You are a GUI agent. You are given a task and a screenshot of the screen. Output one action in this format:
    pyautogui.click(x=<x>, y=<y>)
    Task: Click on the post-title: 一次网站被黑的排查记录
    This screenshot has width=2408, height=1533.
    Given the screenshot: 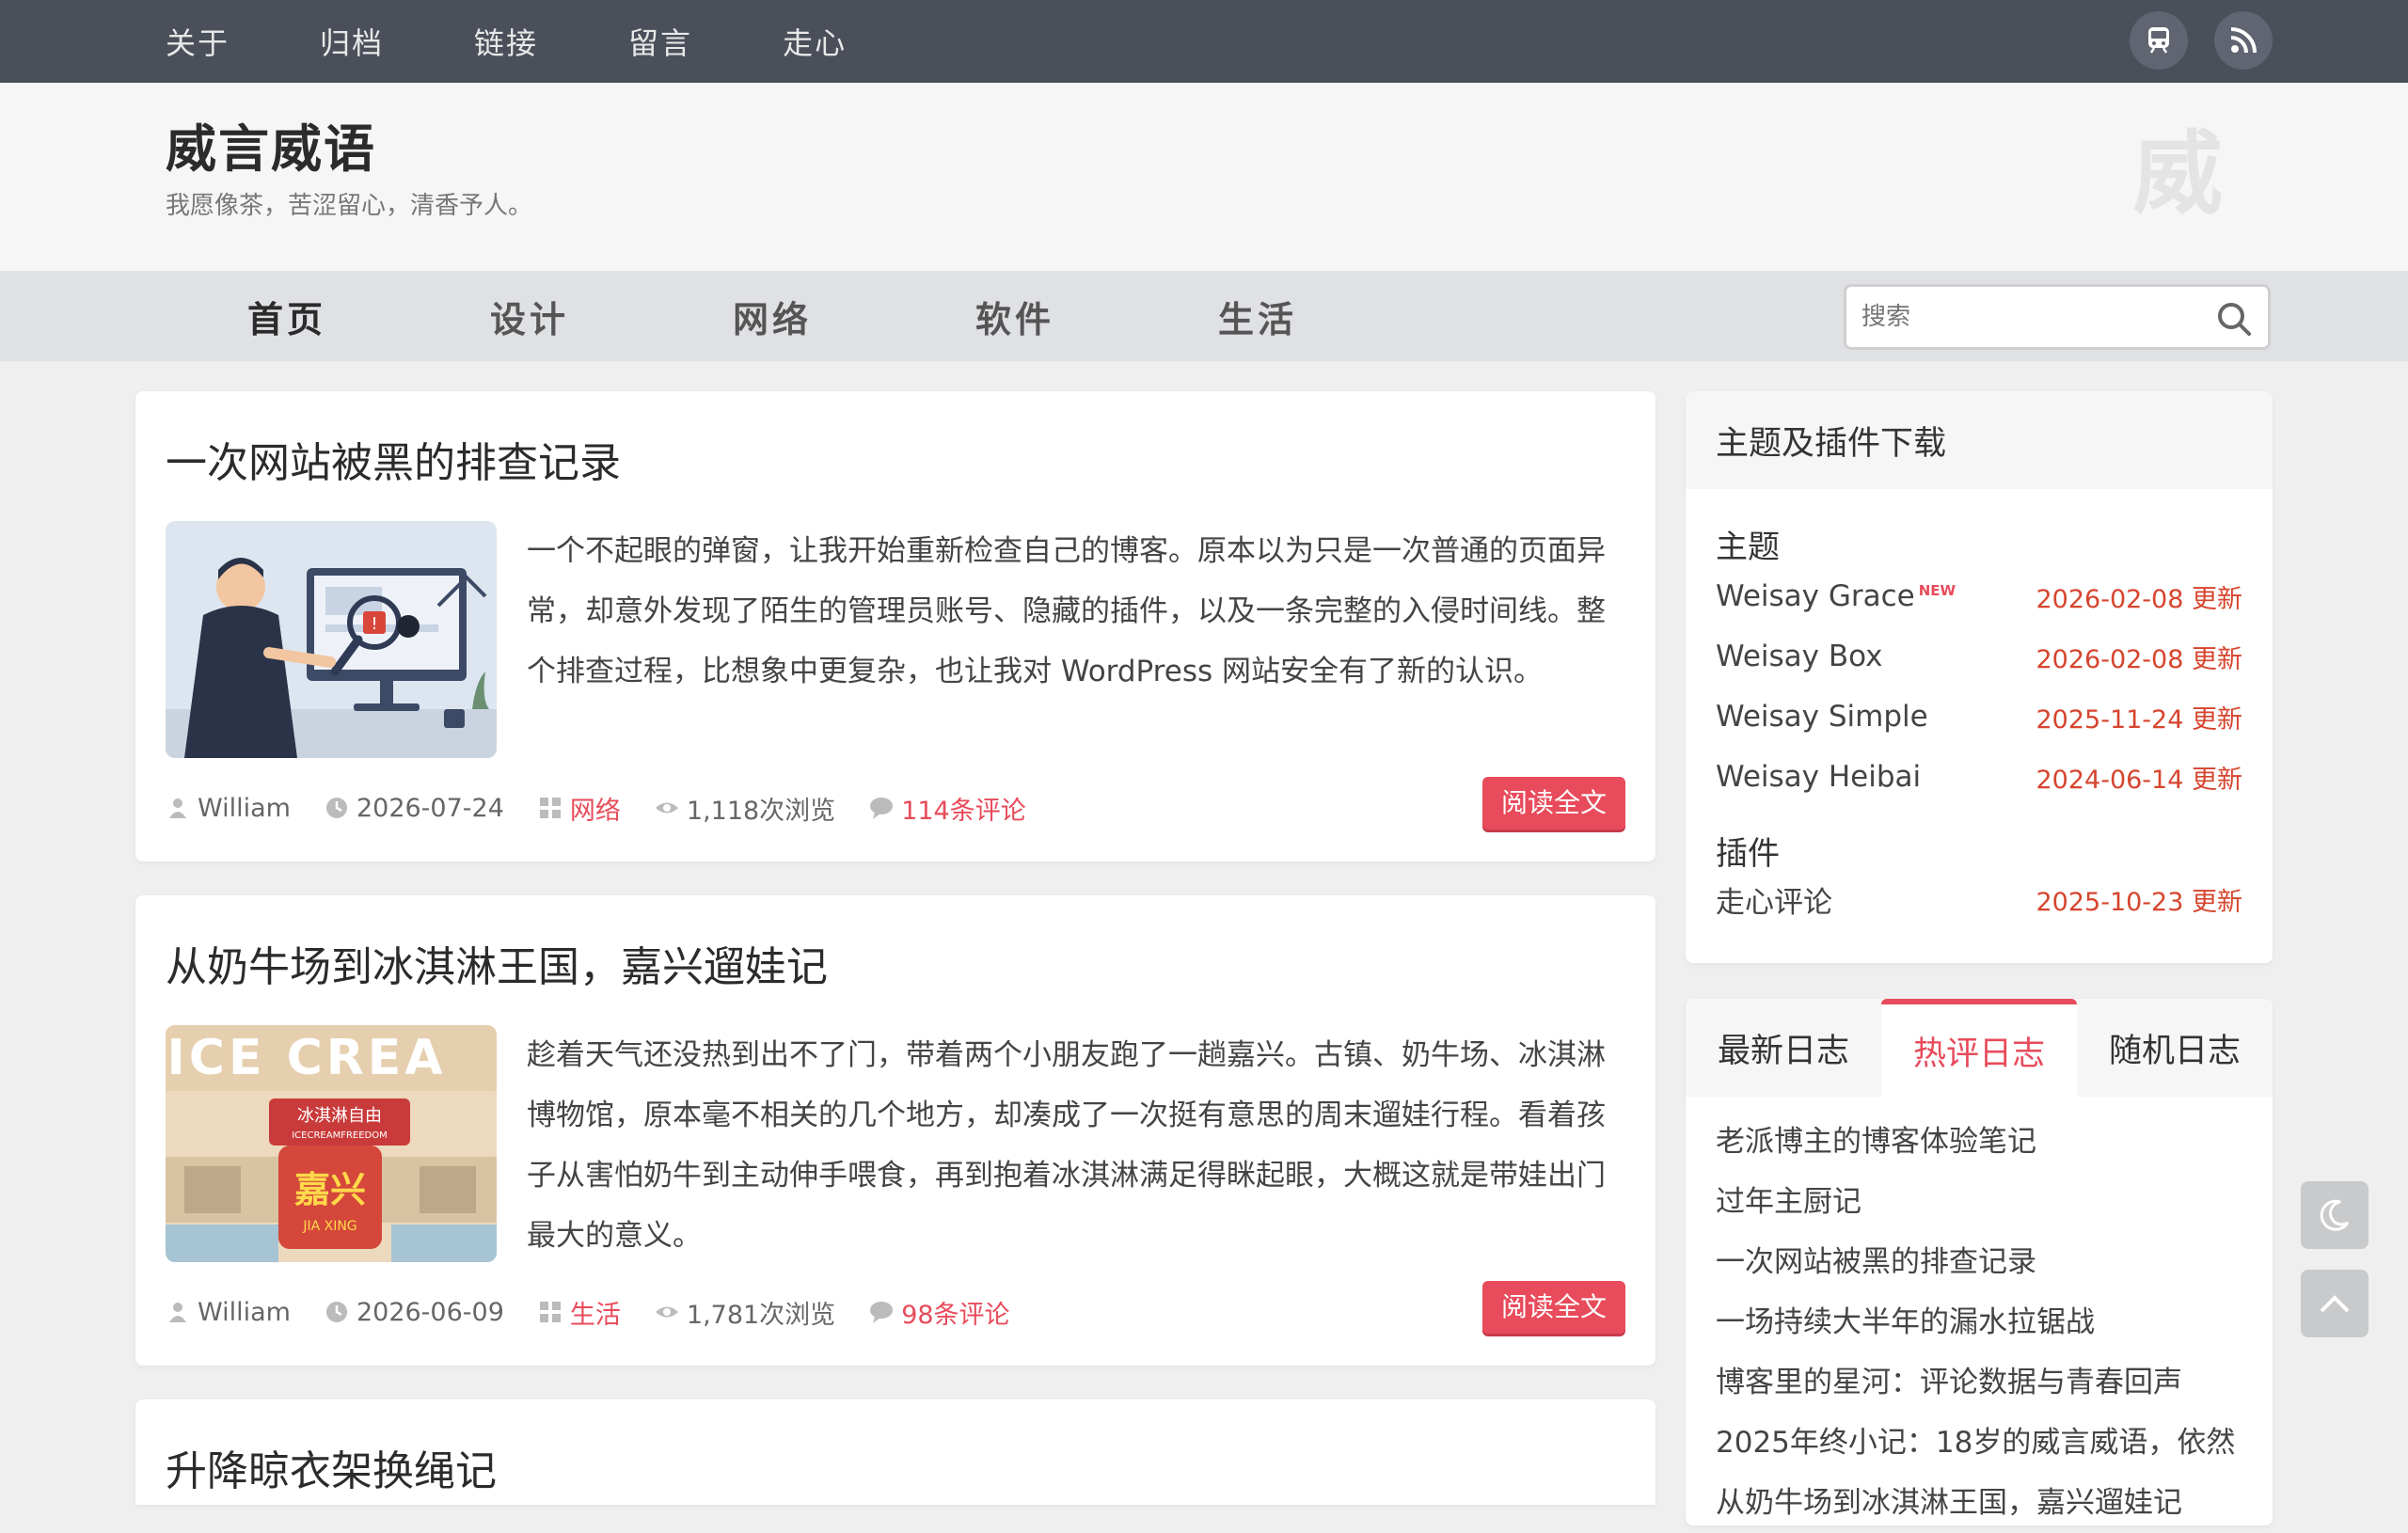 What is the action you would take?
    pyautogui.click(x=394, y=459)
    